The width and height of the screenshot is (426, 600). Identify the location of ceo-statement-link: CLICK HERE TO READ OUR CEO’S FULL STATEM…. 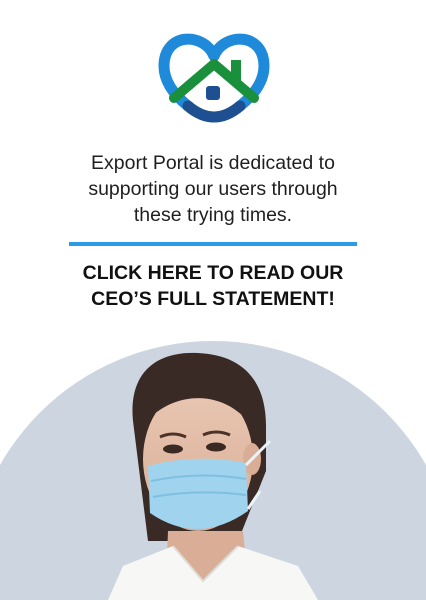
(213, 286).